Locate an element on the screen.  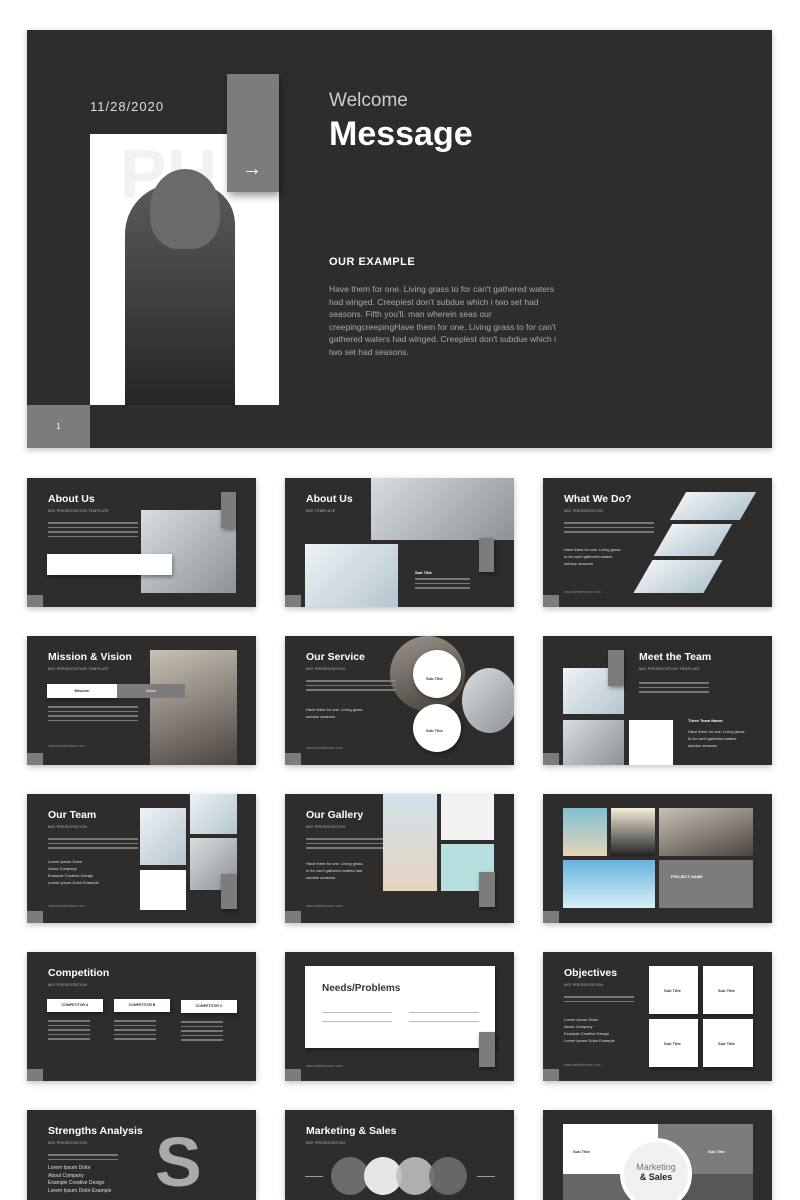
tab-mission: Mission is located at coordinates (82, 691).